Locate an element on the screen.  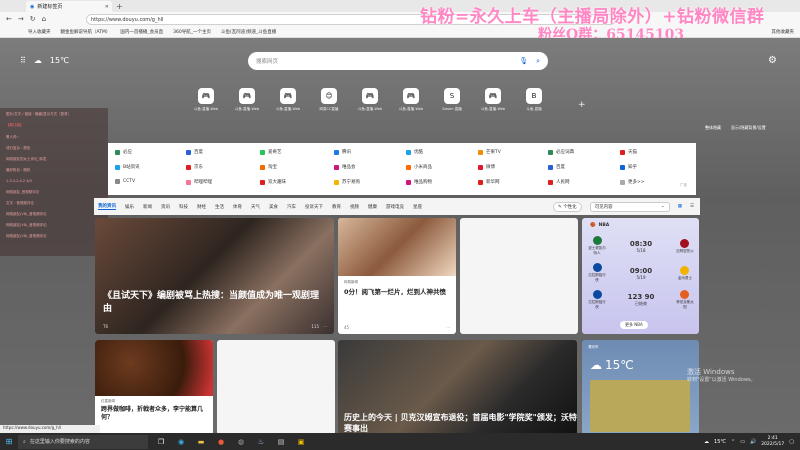
refresh-icon: ↻ is located at coordinates (33, 19).